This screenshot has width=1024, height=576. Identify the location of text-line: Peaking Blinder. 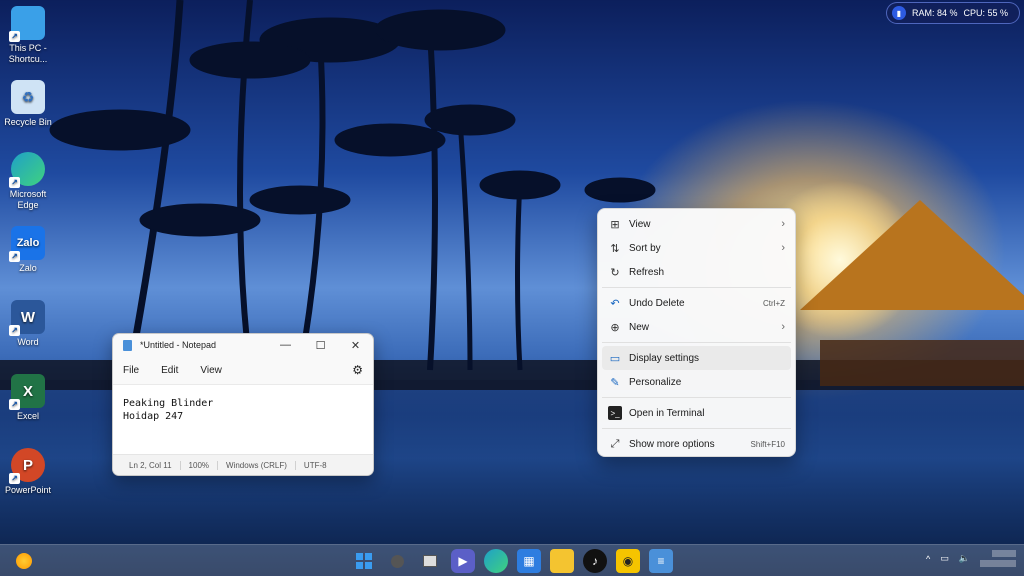
(168, 403).